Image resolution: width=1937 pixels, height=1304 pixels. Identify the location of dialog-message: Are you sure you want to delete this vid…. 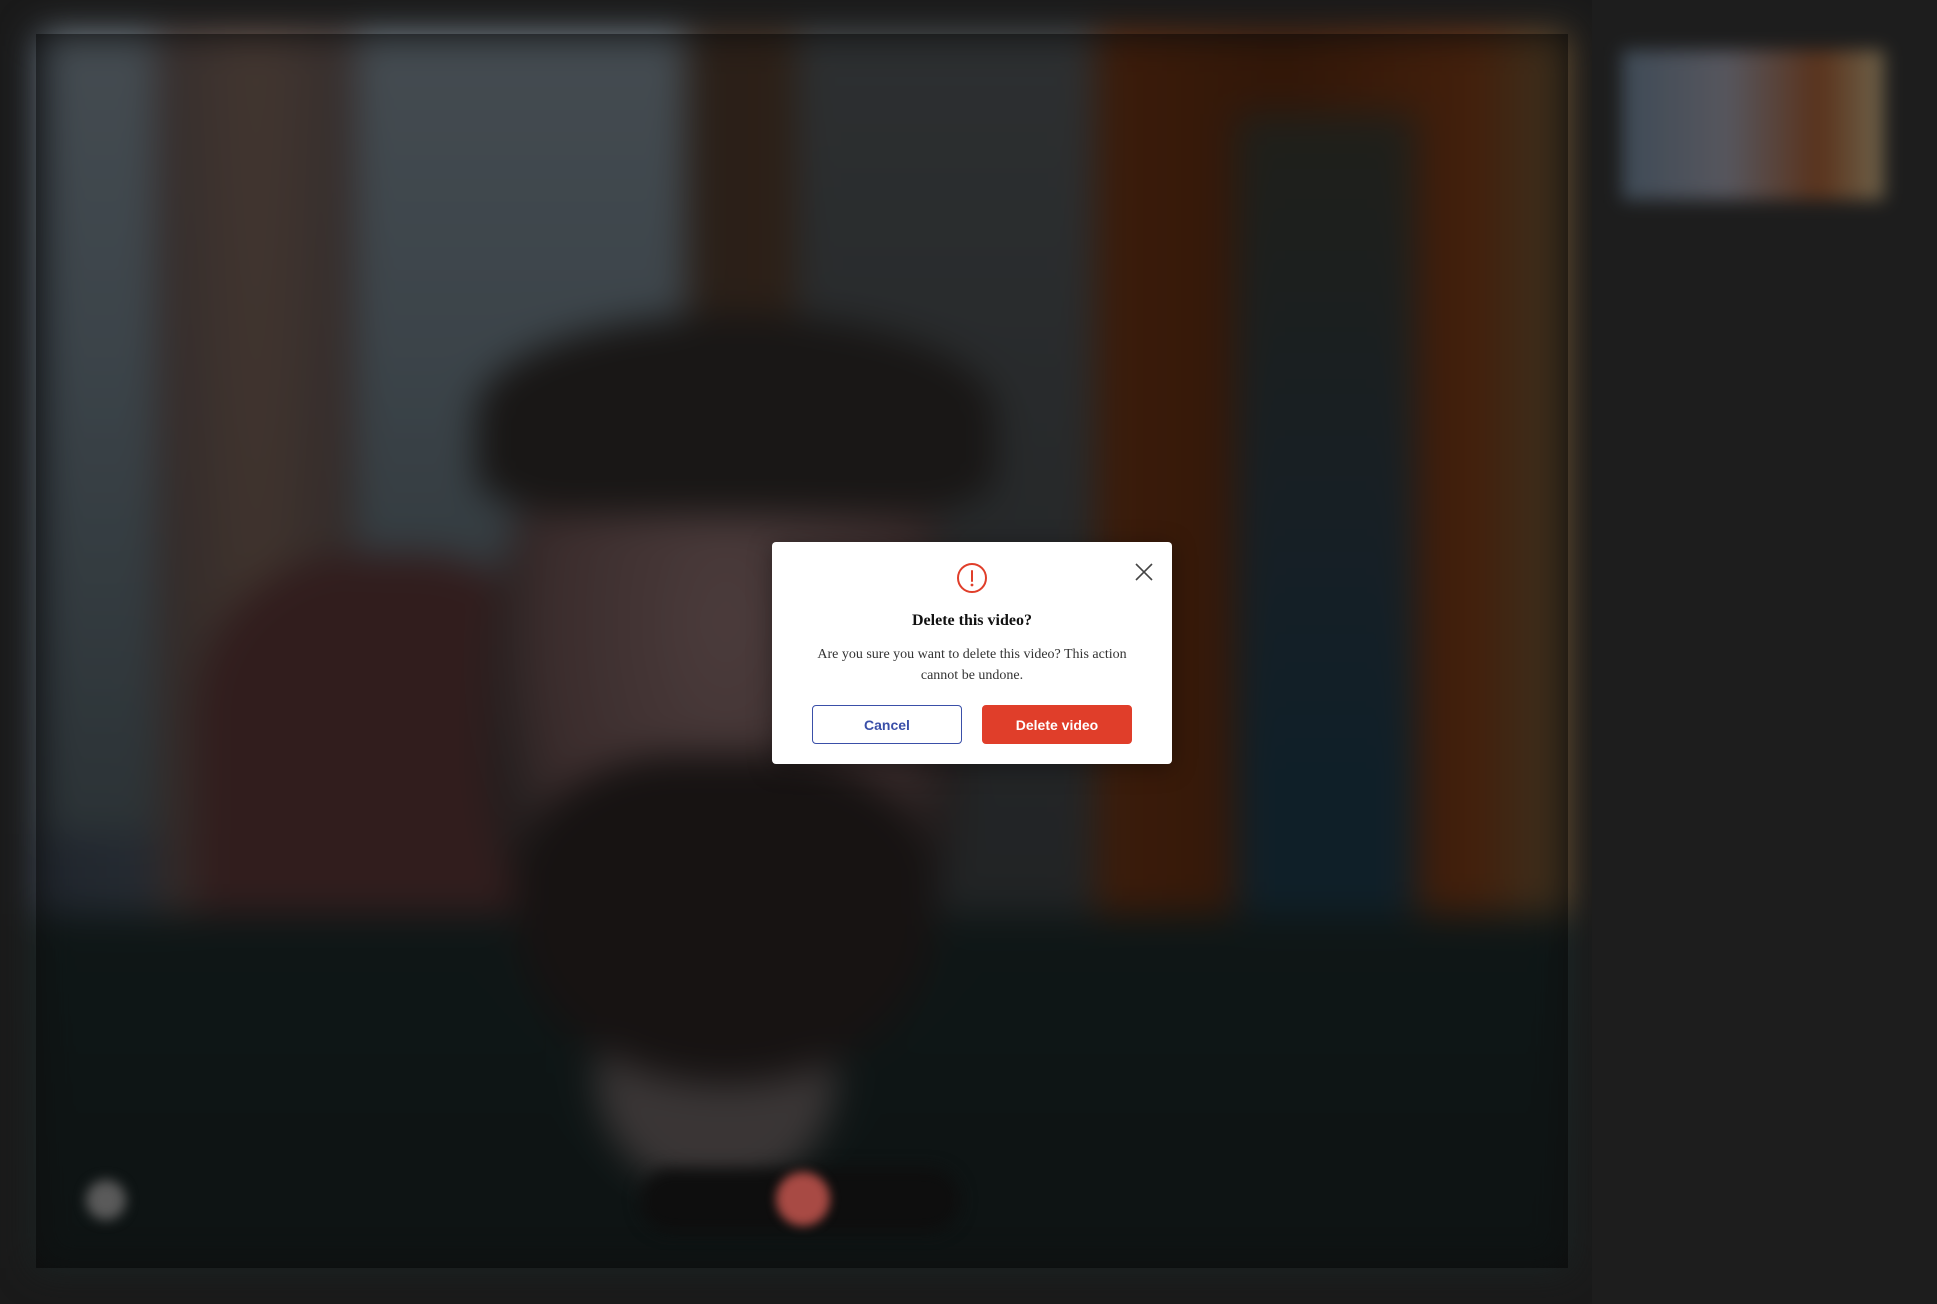
(972, 665).